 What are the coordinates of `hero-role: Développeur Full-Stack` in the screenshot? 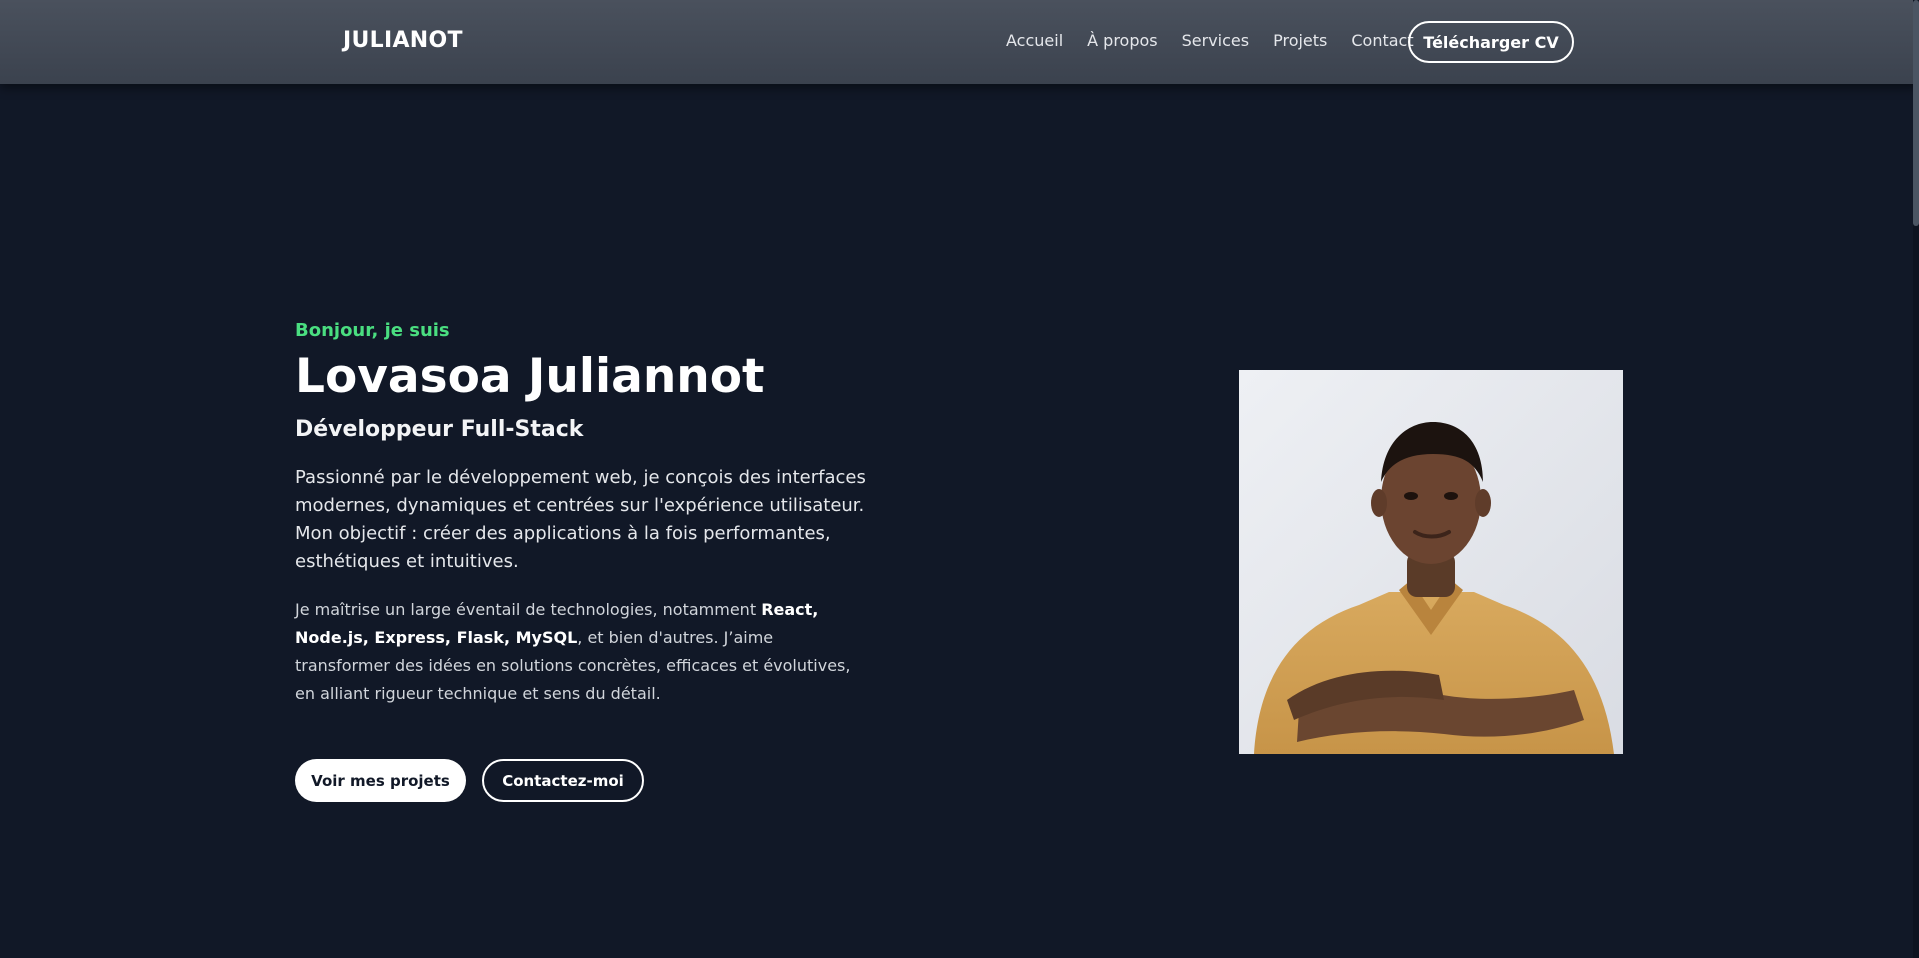 It's located at (439, 429).